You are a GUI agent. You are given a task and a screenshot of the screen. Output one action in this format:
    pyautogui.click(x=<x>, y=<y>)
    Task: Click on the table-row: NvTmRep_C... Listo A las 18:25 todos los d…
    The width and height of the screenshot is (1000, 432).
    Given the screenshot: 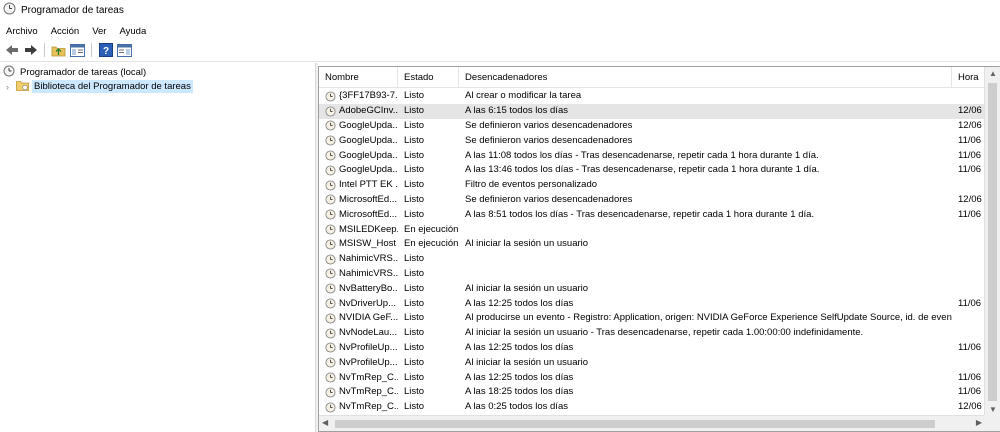 What is the action you would take?
    pyautogui.click(x=651, y=392)
    